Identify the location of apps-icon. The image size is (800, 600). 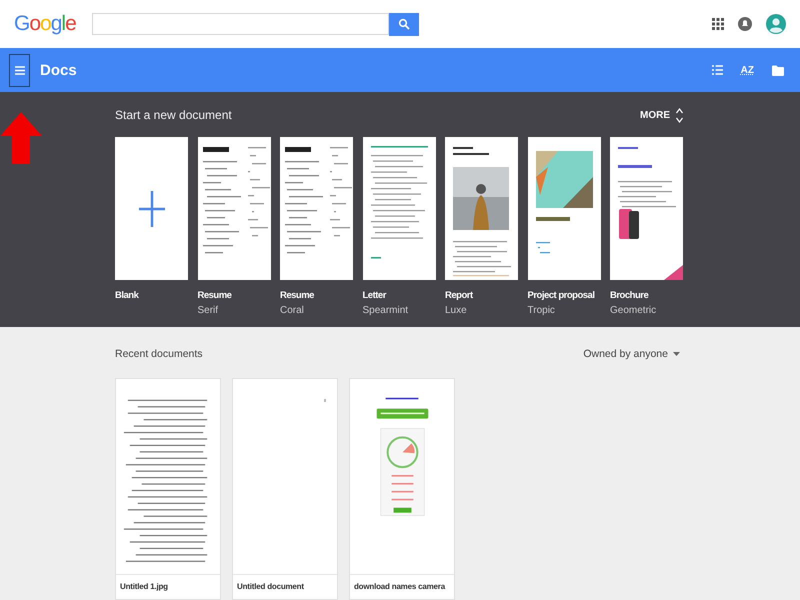
(718, 24).